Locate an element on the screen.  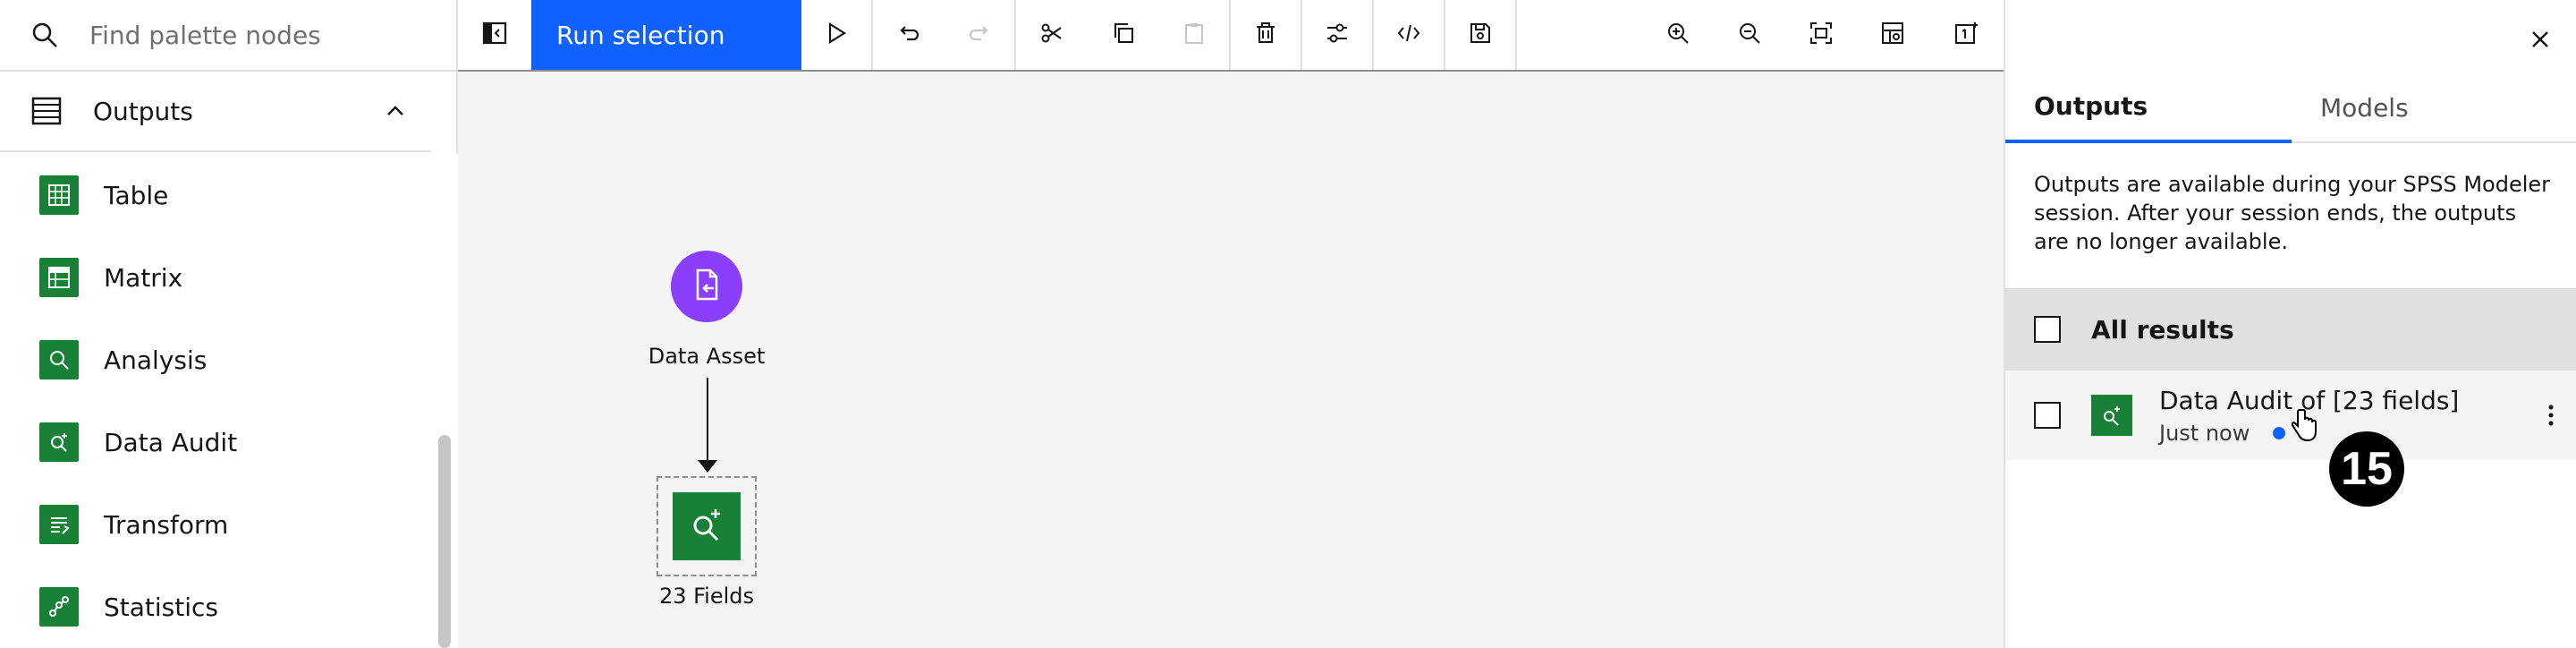
node-count-icon is located at coordinates (1966, 35).